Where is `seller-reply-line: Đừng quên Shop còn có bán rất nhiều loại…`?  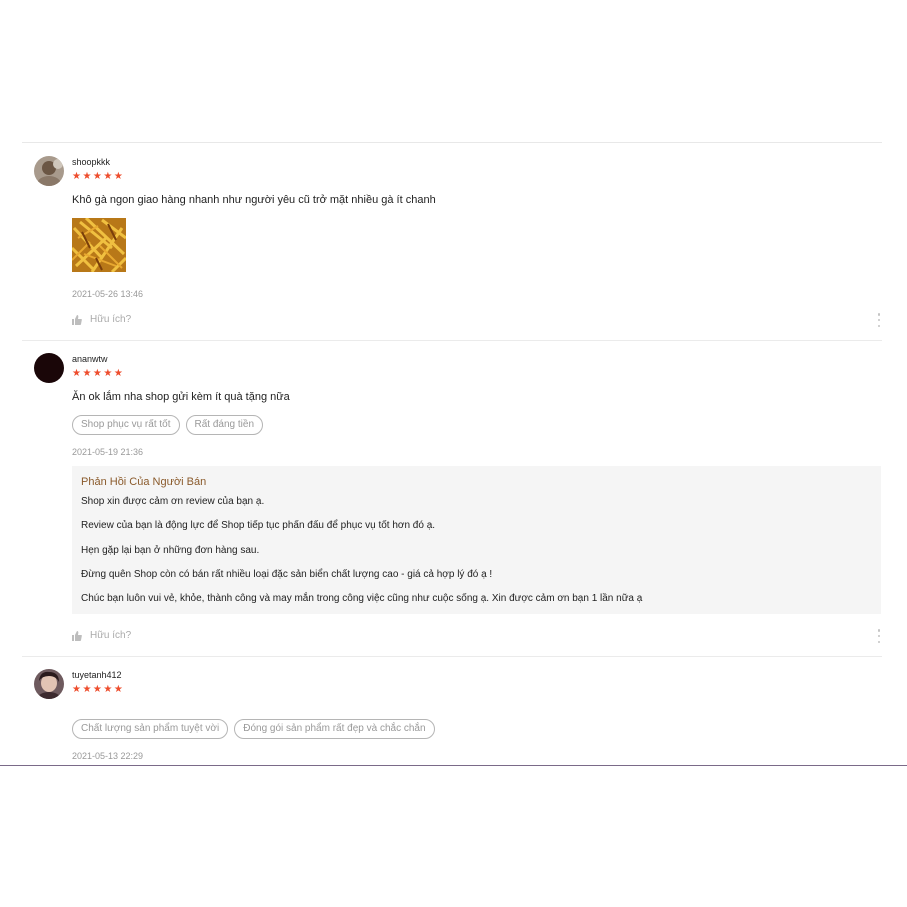
seller-reply-line: Đừng quên Shop còn có bán rất nhiều loại… is located at coordinates (287, 574).